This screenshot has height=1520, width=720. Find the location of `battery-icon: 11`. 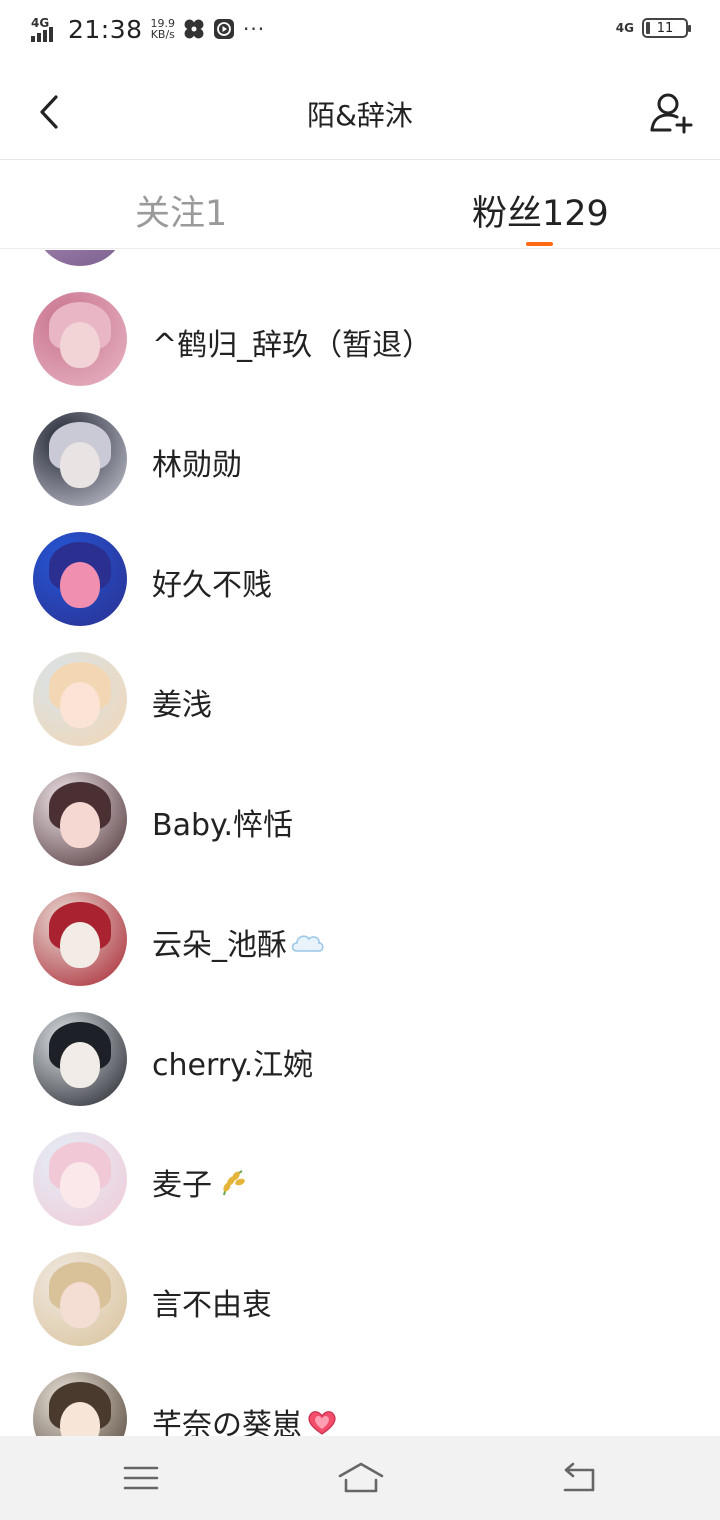

battery-icon: 11 is located at coordinates (666, 28).